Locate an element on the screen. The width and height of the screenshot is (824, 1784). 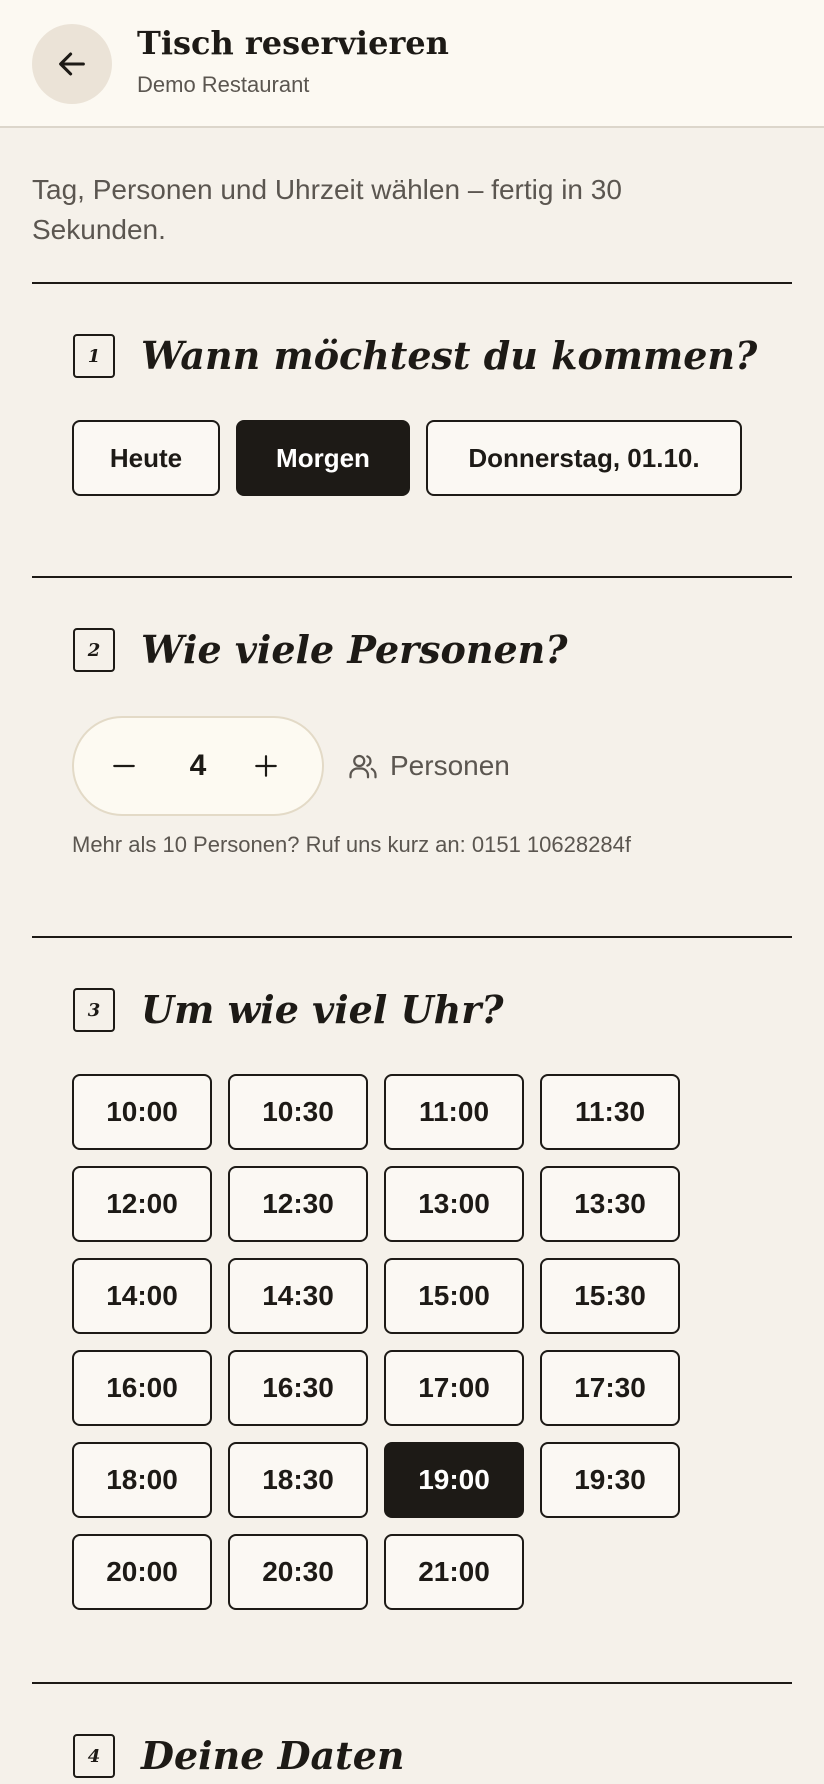
step-title-details: Deine Daten is located at coordinates (273, 1755).